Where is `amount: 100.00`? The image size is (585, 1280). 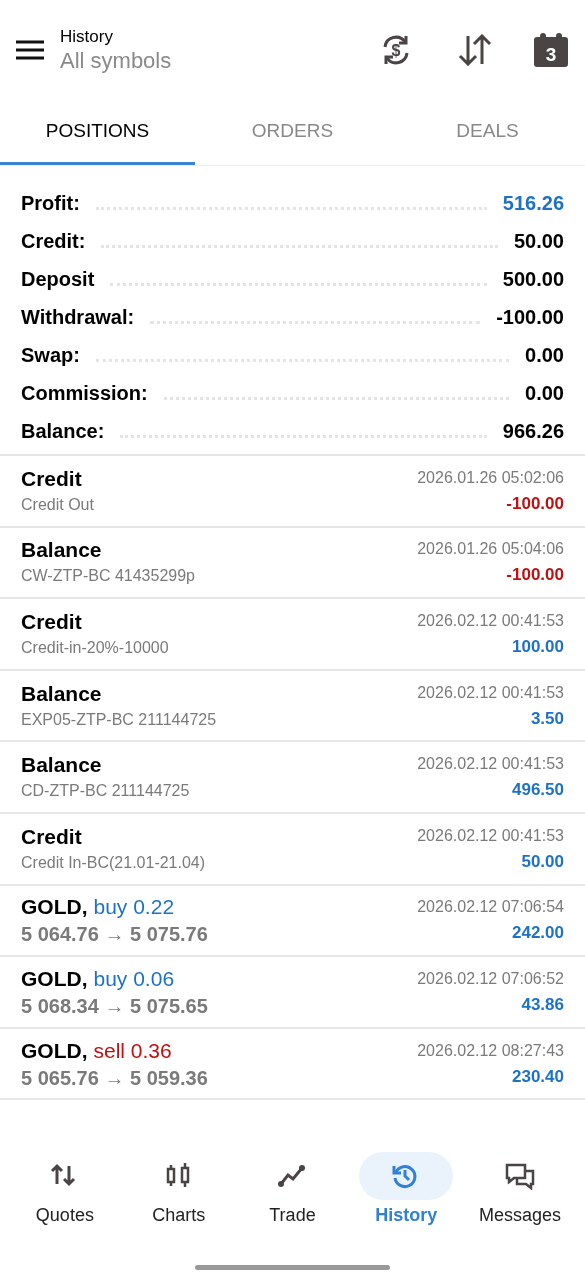 amount: 100.00 is located at coordinates (538, 647).